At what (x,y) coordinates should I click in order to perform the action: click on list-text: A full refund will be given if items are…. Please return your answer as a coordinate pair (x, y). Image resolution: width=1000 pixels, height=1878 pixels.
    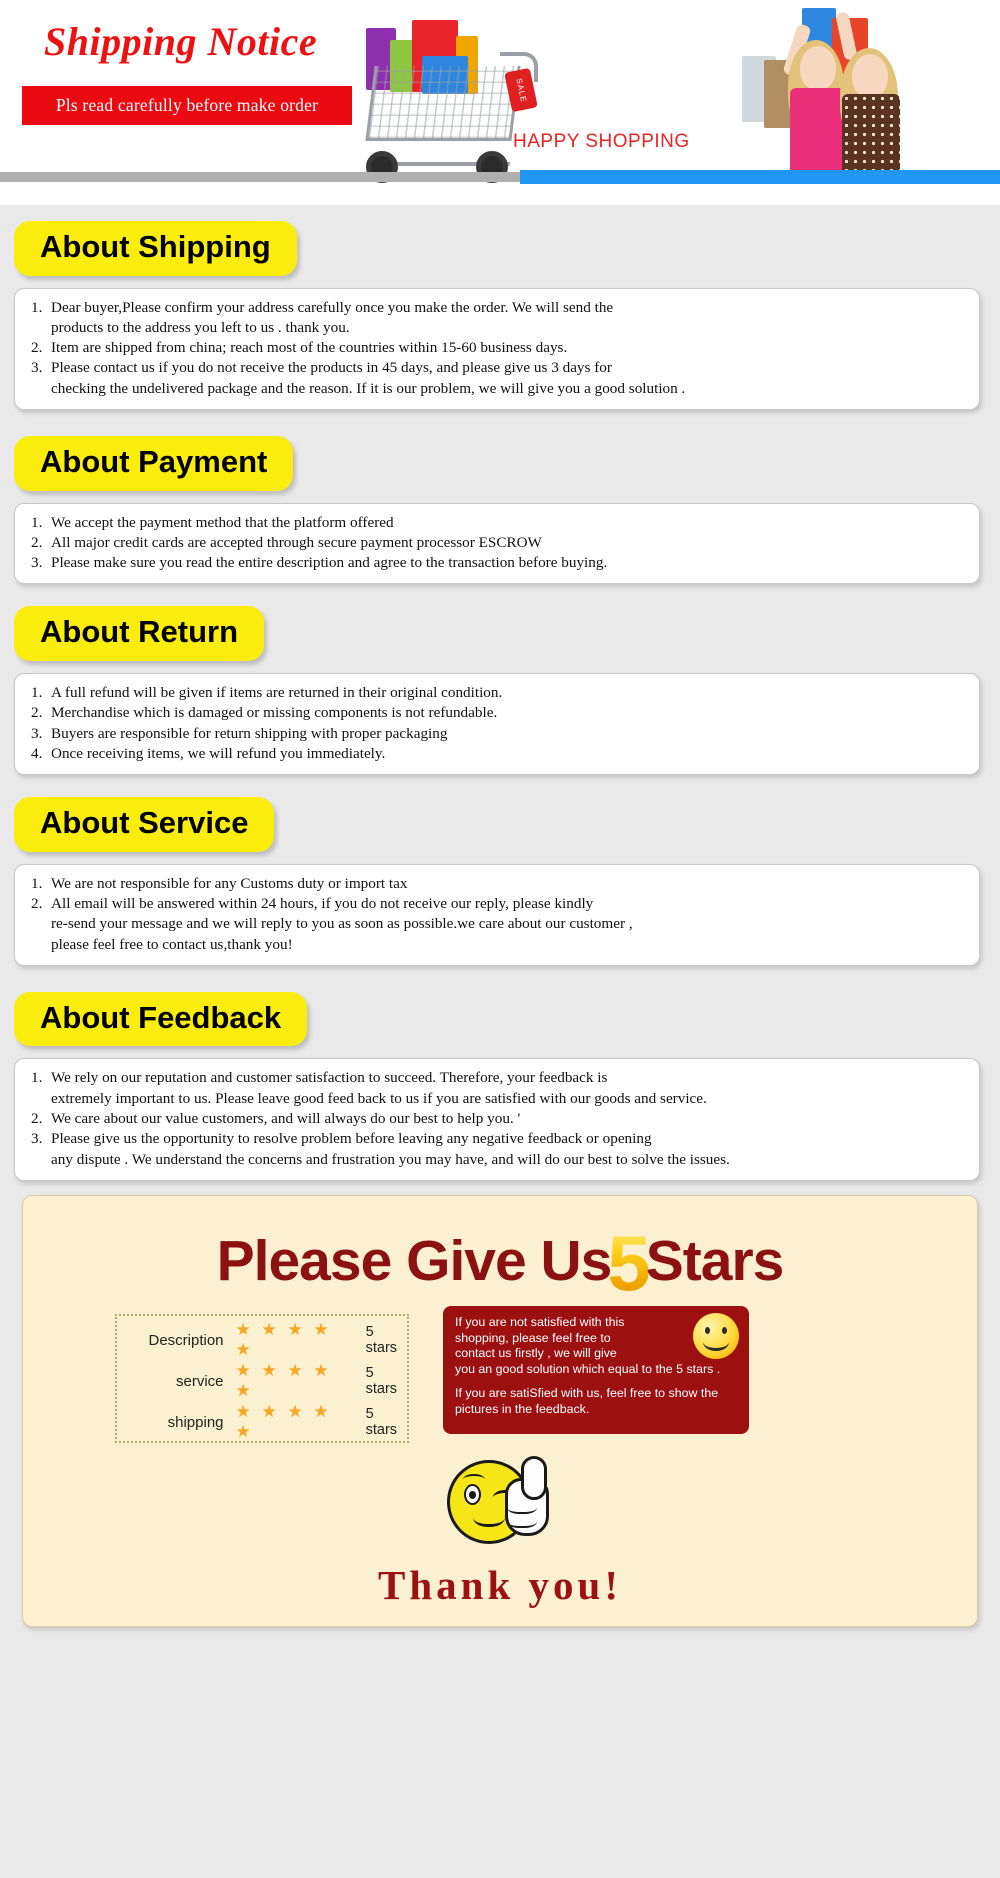
    Looking at the image, I should click on (277, 693).